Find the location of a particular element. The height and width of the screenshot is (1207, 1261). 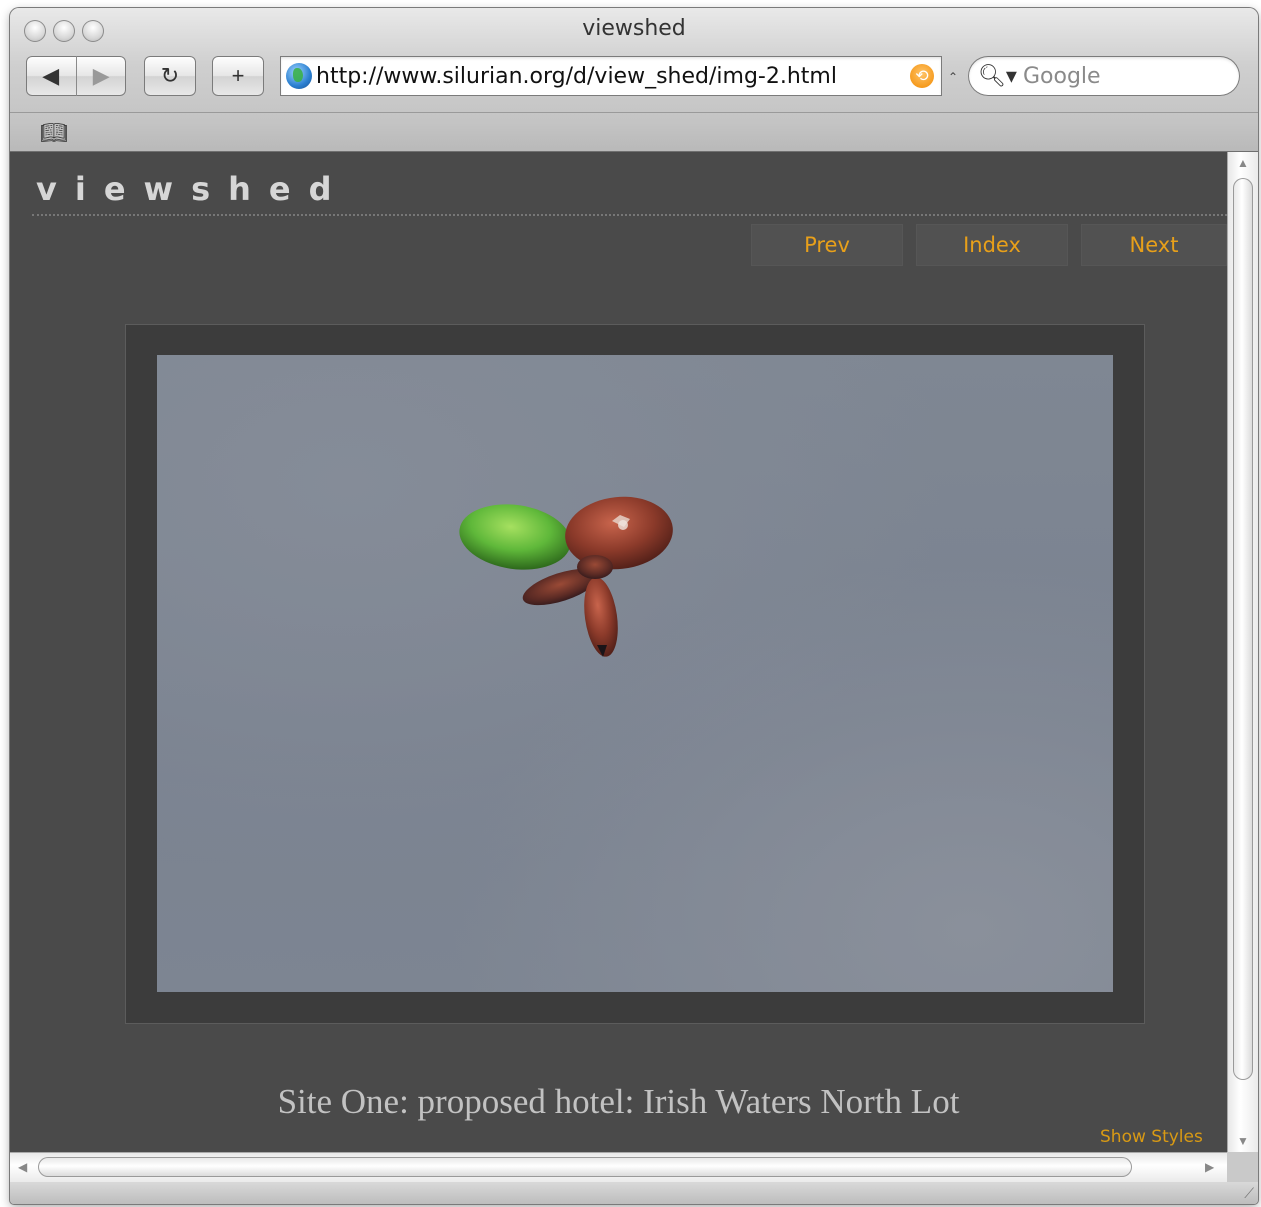

back-button: ◀ is located at coordinates (51, 76).